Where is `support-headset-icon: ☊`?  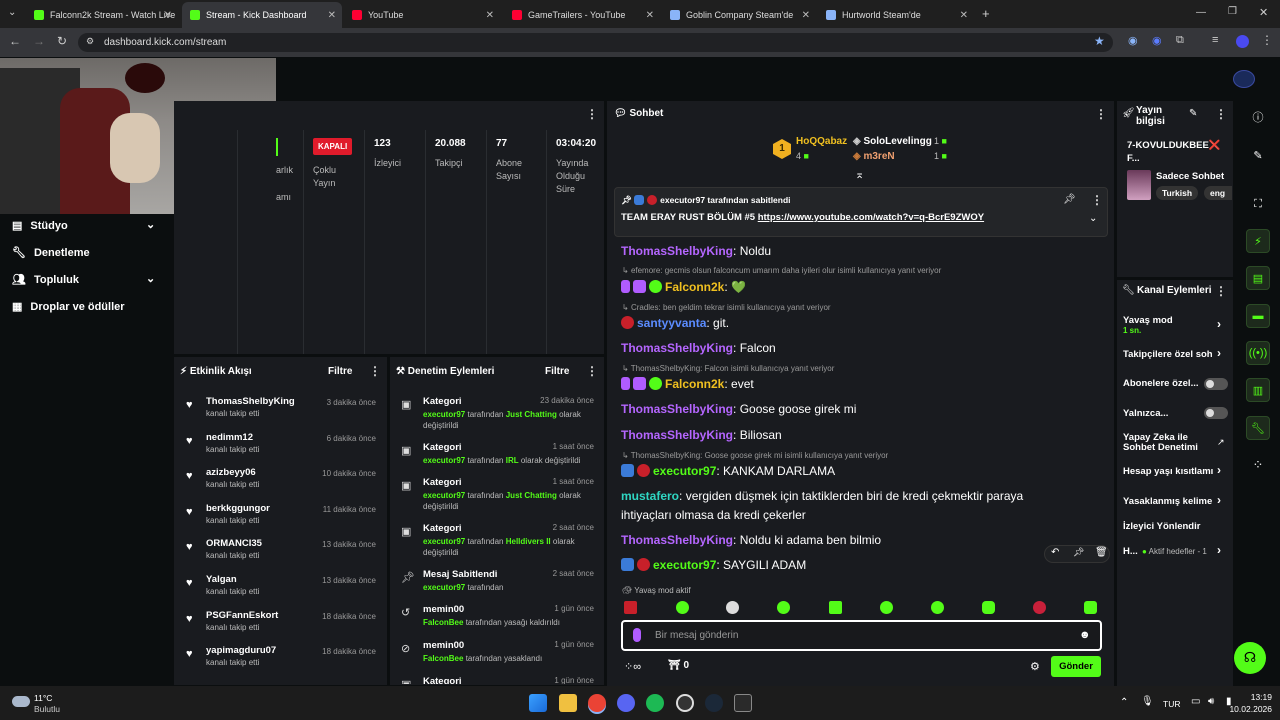
support-headset-icon: ☊ is located at coordinates (1250, 658).